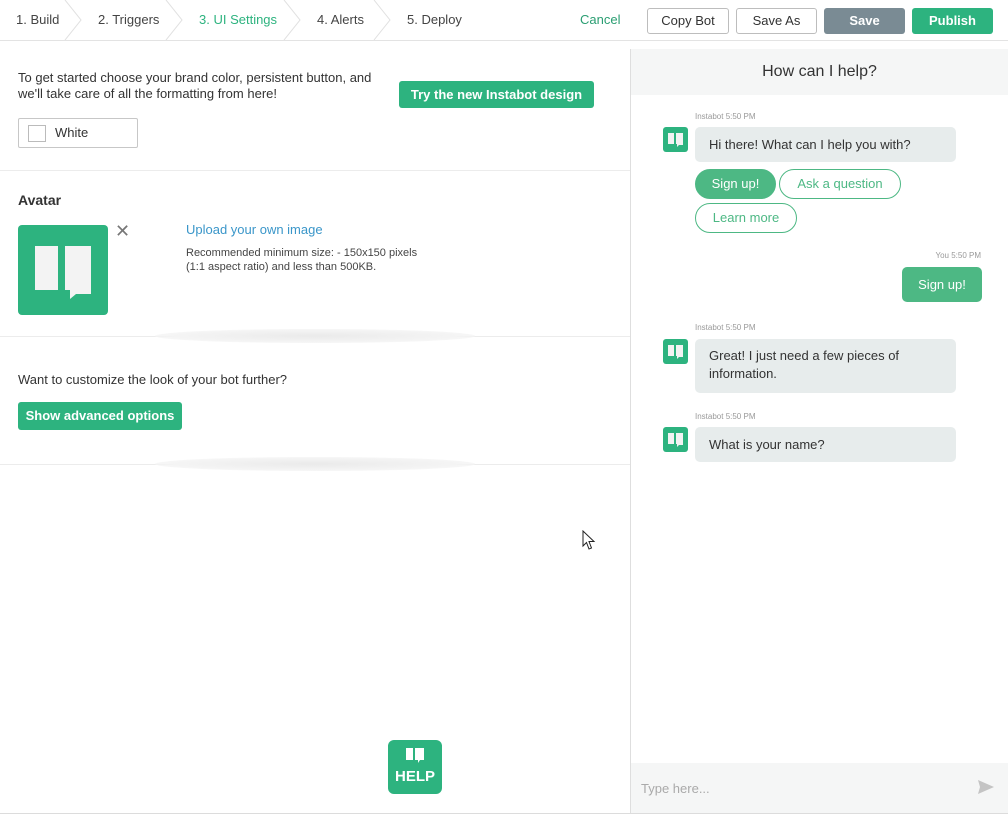 This screenshot has height=818, width=1008. What do you see at coordinates (40, 200) in the screenshot?
I see `avatar-heading: Avatar` at bounding box center [40, 200].